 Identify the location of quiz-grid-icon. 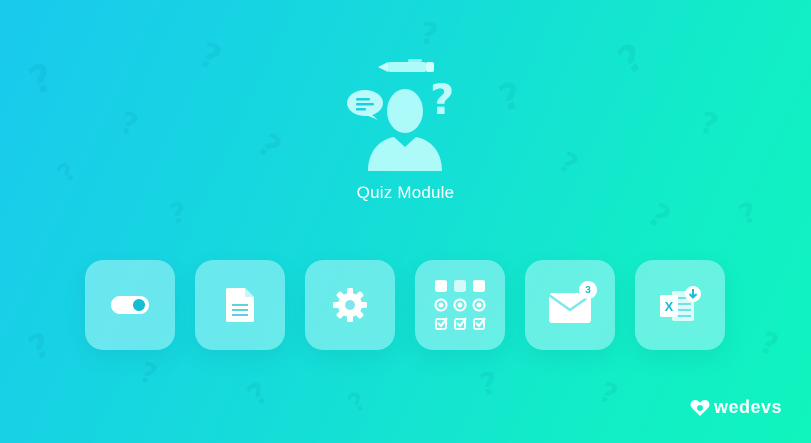
(460, 305).